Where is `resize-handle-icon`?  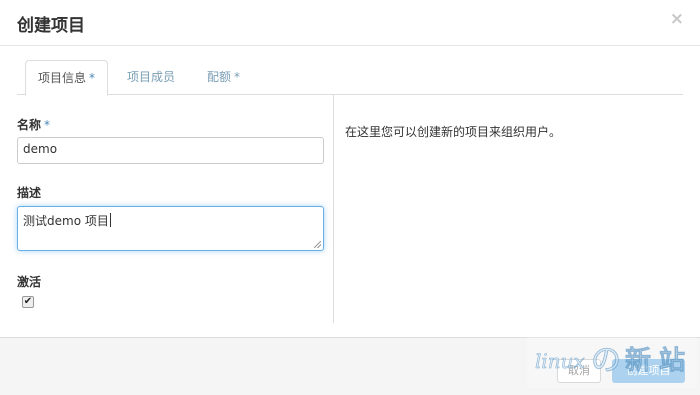 resize-handle-icon is located at coordinates (317, 244).